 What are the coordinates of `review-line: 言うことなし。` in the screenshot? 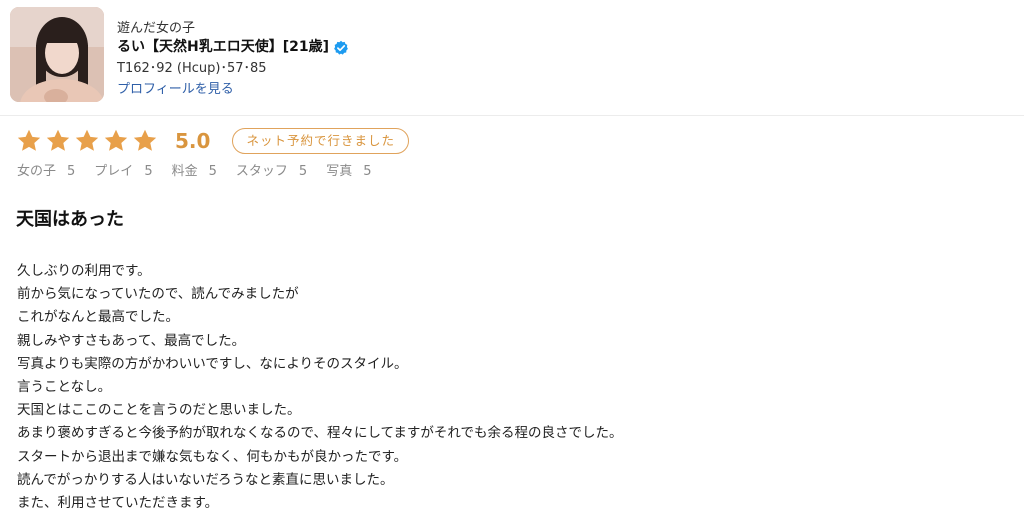 It's located at (64, 387).